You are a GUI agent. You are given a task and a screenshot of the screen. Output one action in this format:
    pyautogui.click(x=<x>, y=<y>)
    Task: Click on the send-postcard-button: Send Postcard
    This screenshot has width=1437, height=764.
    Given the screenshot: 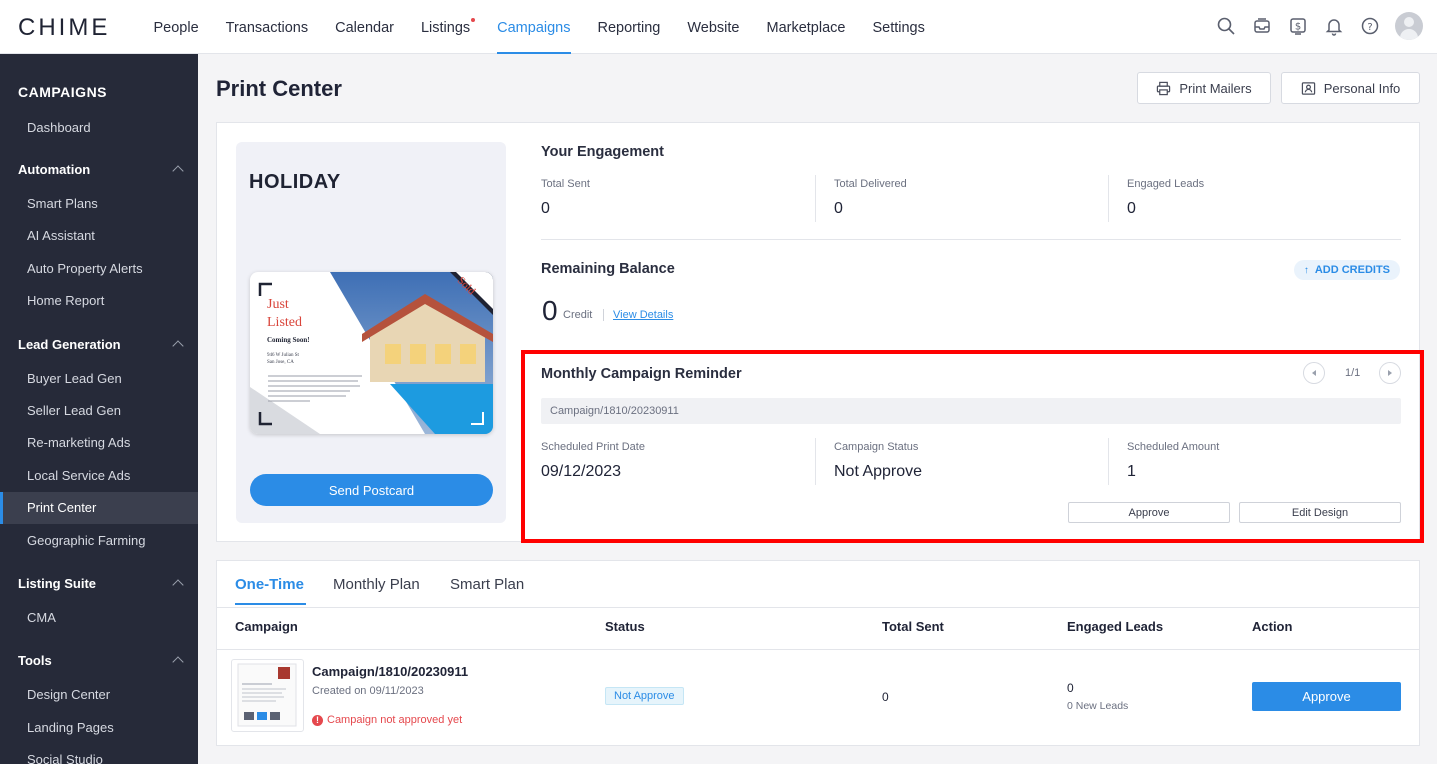 What is the action you would take?
    pyautogui.click(x=371, y=490)
    